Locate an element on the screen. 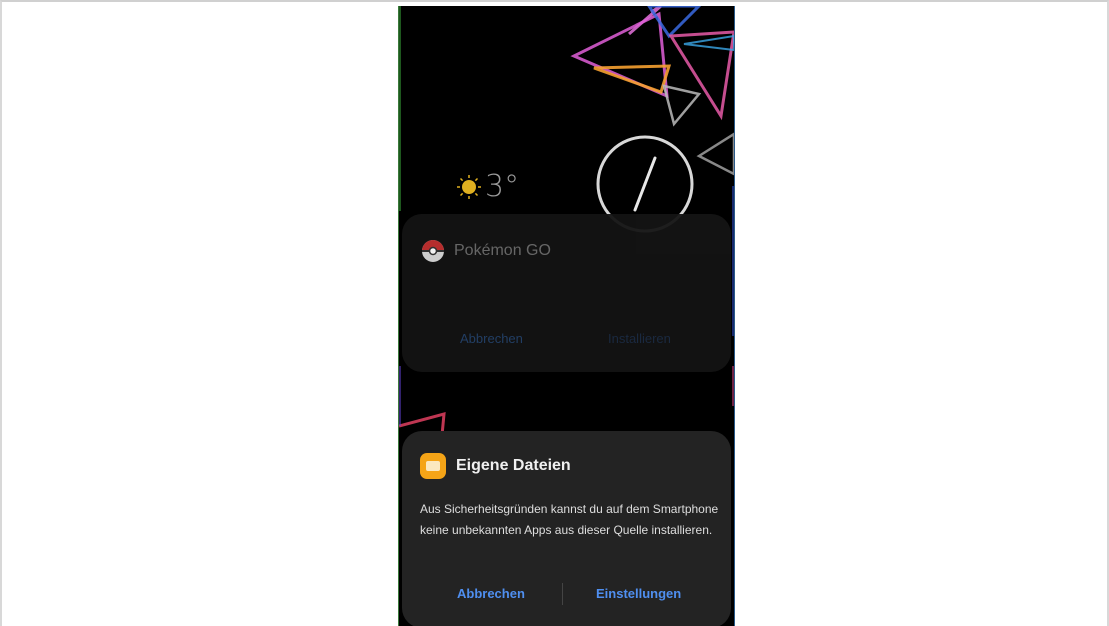 This screenshot has width=1109, height=626. pokemon-install-dialog: Pokémon GO Abbrechen Installieren is located at coordinates (566, 293).